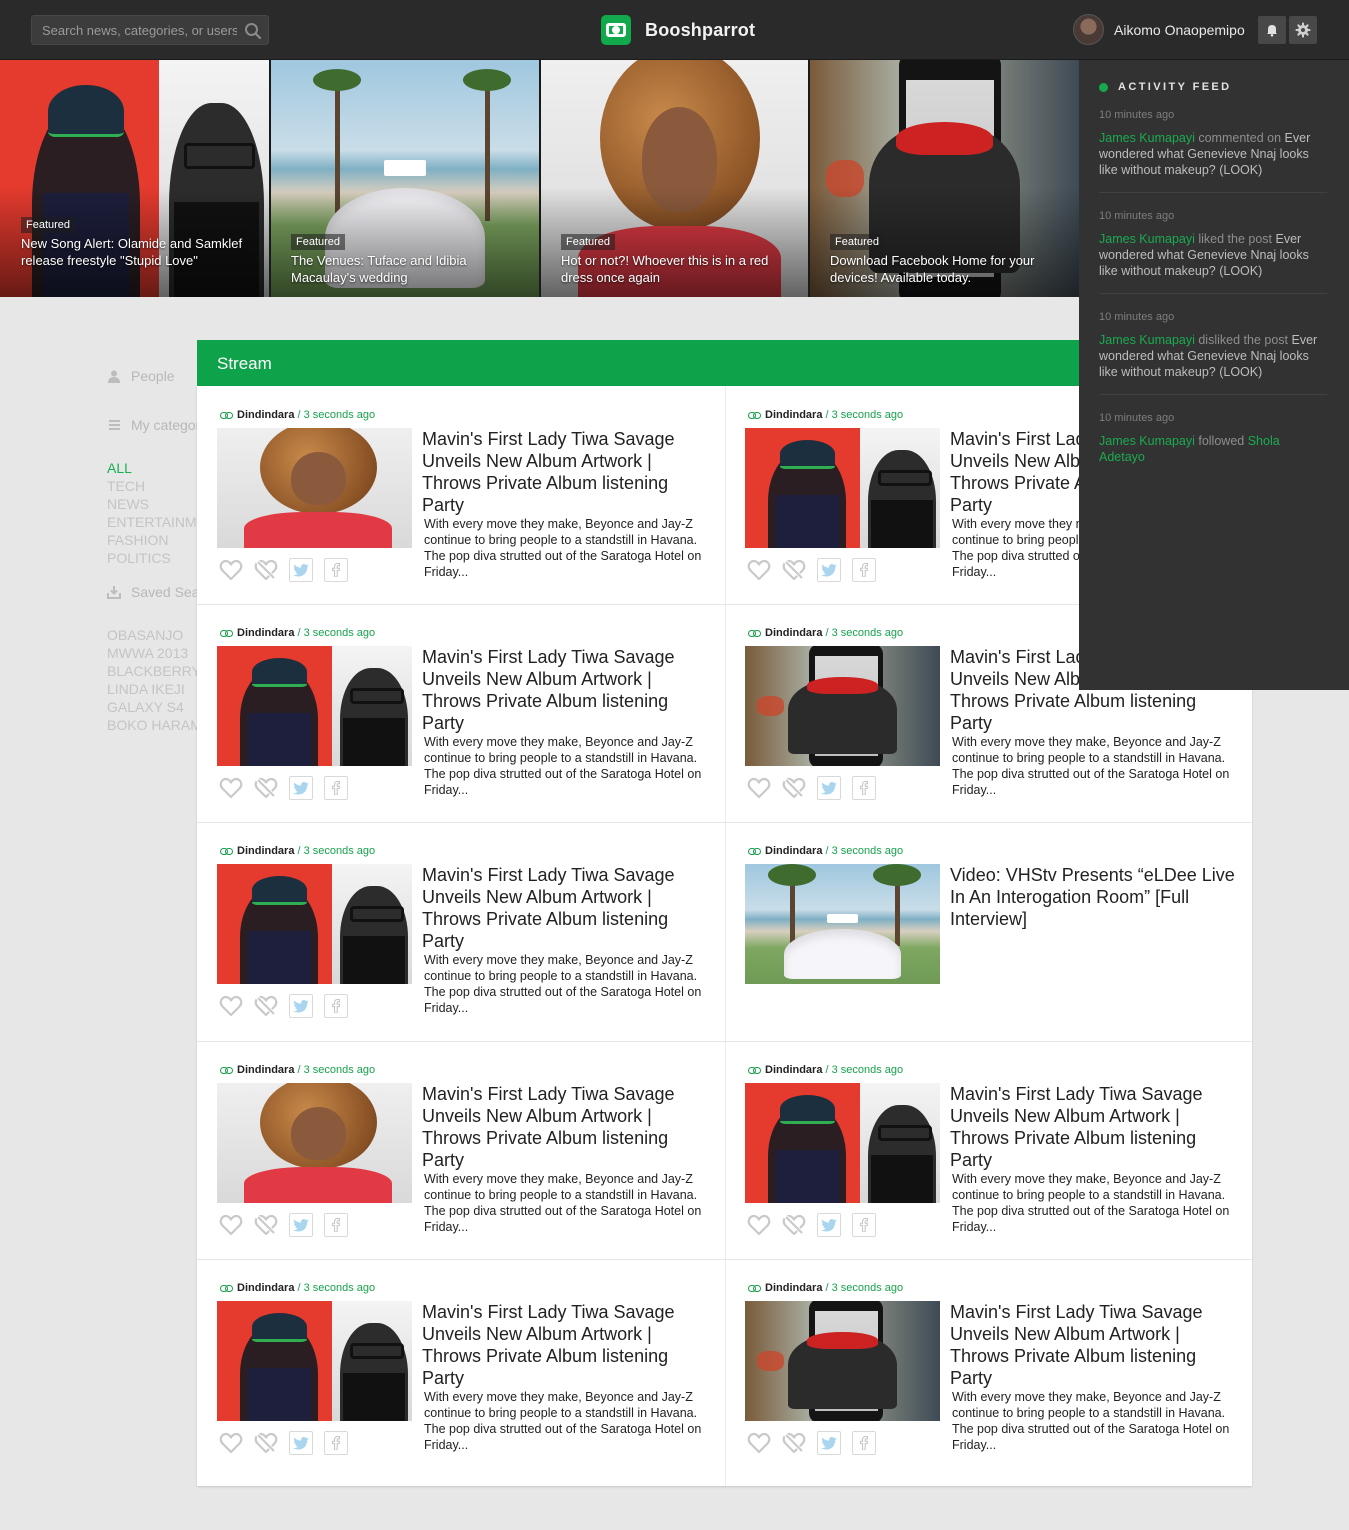 This screenshot has width=1349, height=1530. What do you see at coordinates (152, 522) in the screenshot?
I see `category-entertainment: ENTERTAINMENT` at bounding box center [152, 522].